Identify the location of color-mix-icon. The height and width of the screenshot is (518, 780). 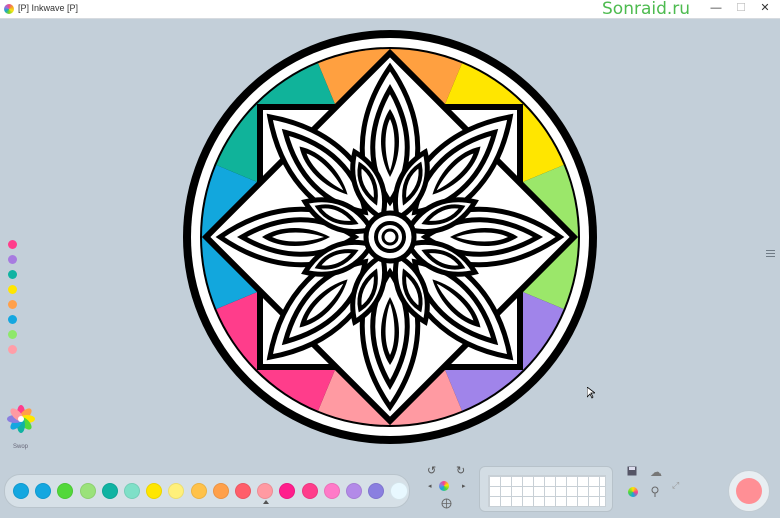
(633, 492).